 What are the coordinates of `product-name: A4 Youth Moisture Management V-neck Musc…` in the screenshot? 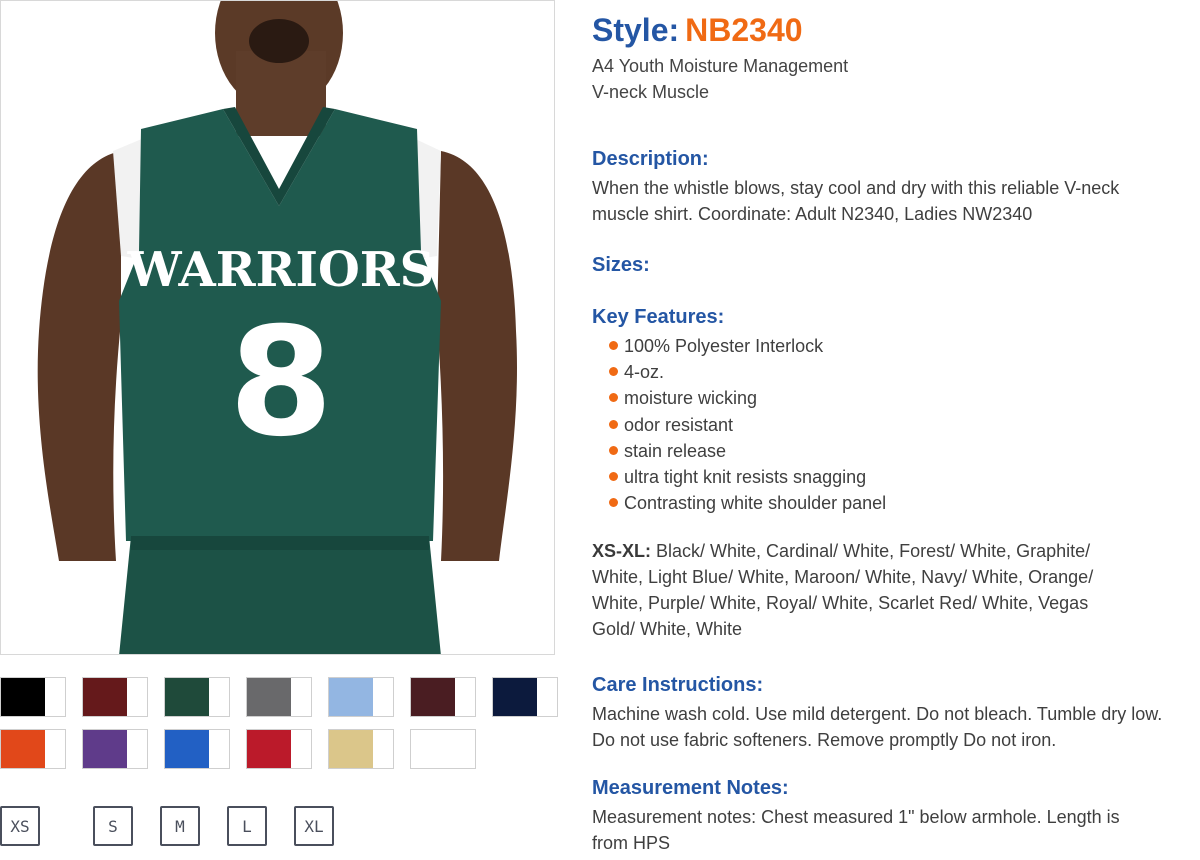 It's located at (720, 79).